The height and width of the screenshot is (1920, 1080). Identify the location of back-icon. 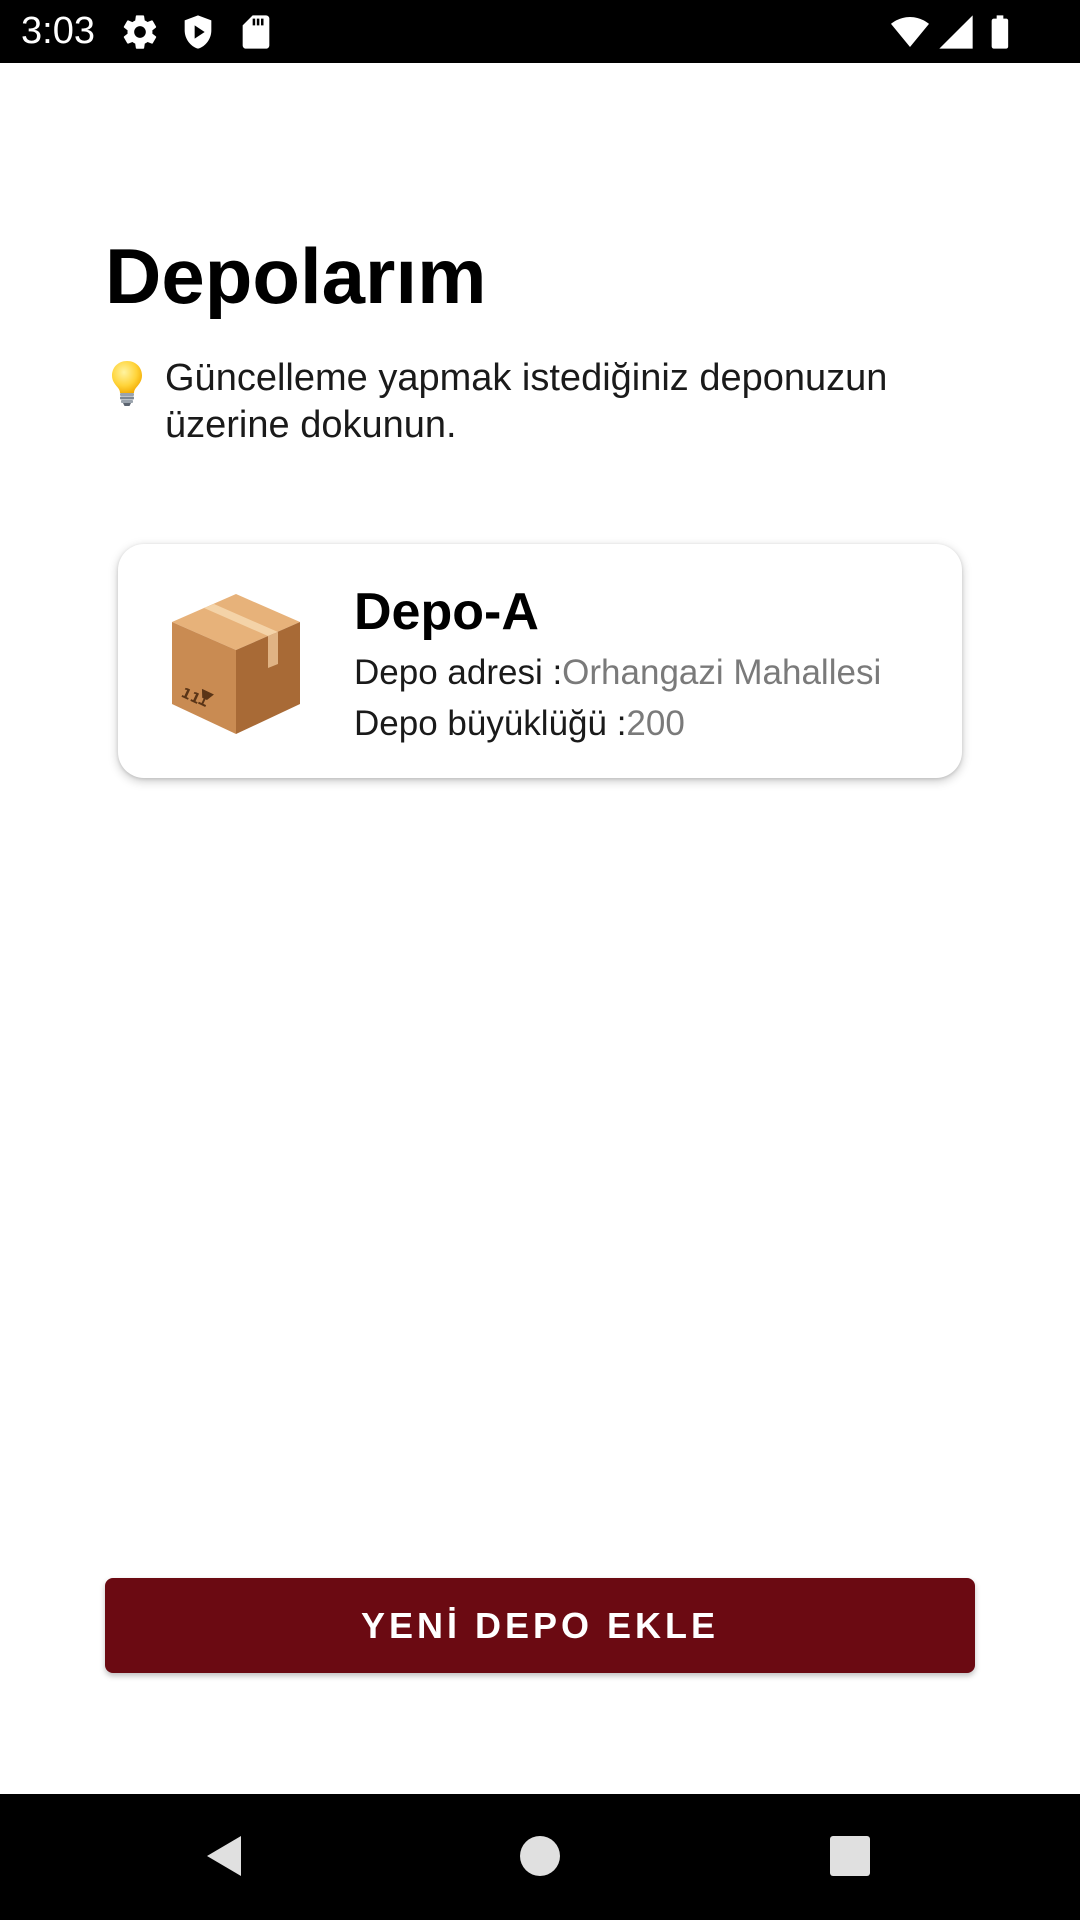
(225, 1856).